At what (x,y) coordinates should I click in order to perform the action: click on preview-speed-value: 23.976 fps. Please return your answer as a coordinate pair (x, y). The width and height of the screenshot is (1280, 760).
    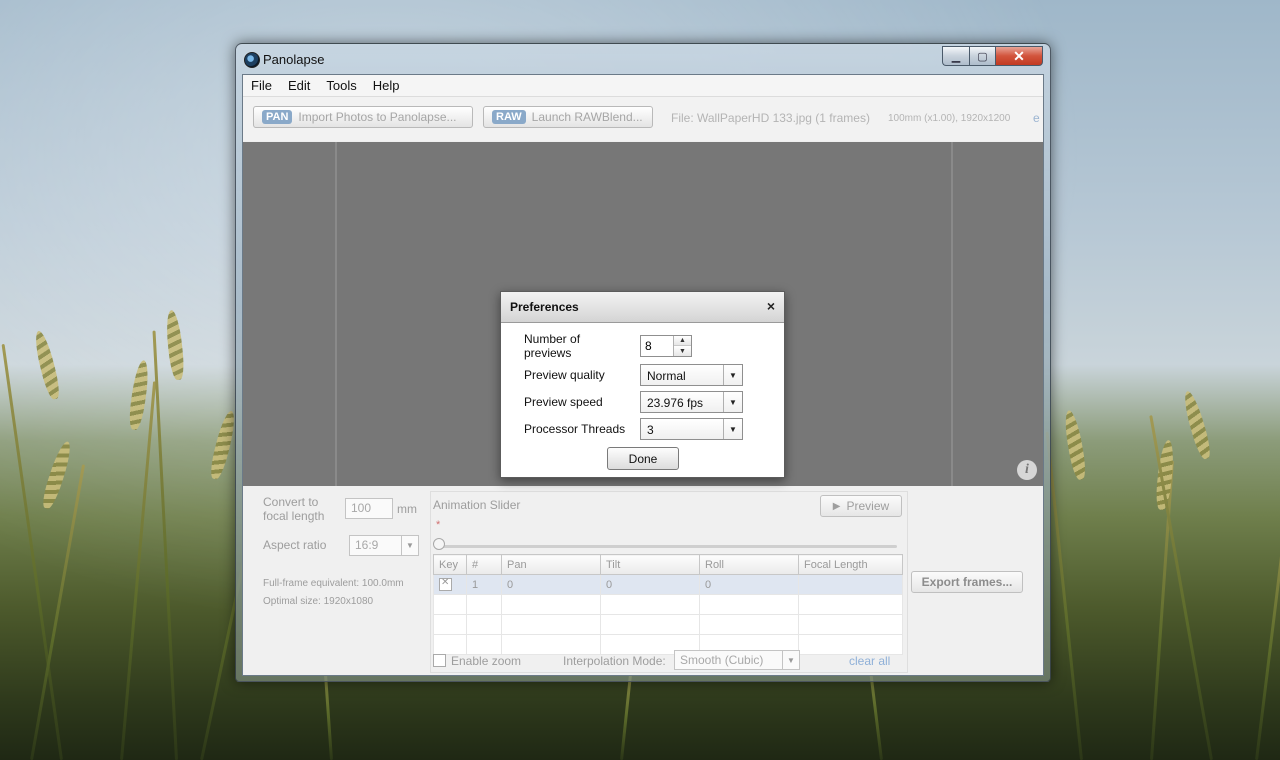
    Looking at the image, I should click on (675, 403).